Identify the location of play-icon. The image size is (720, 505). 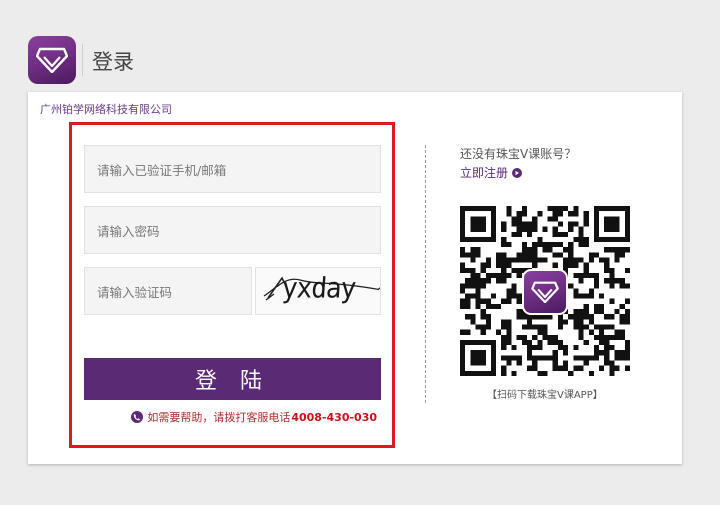
(517, 172).